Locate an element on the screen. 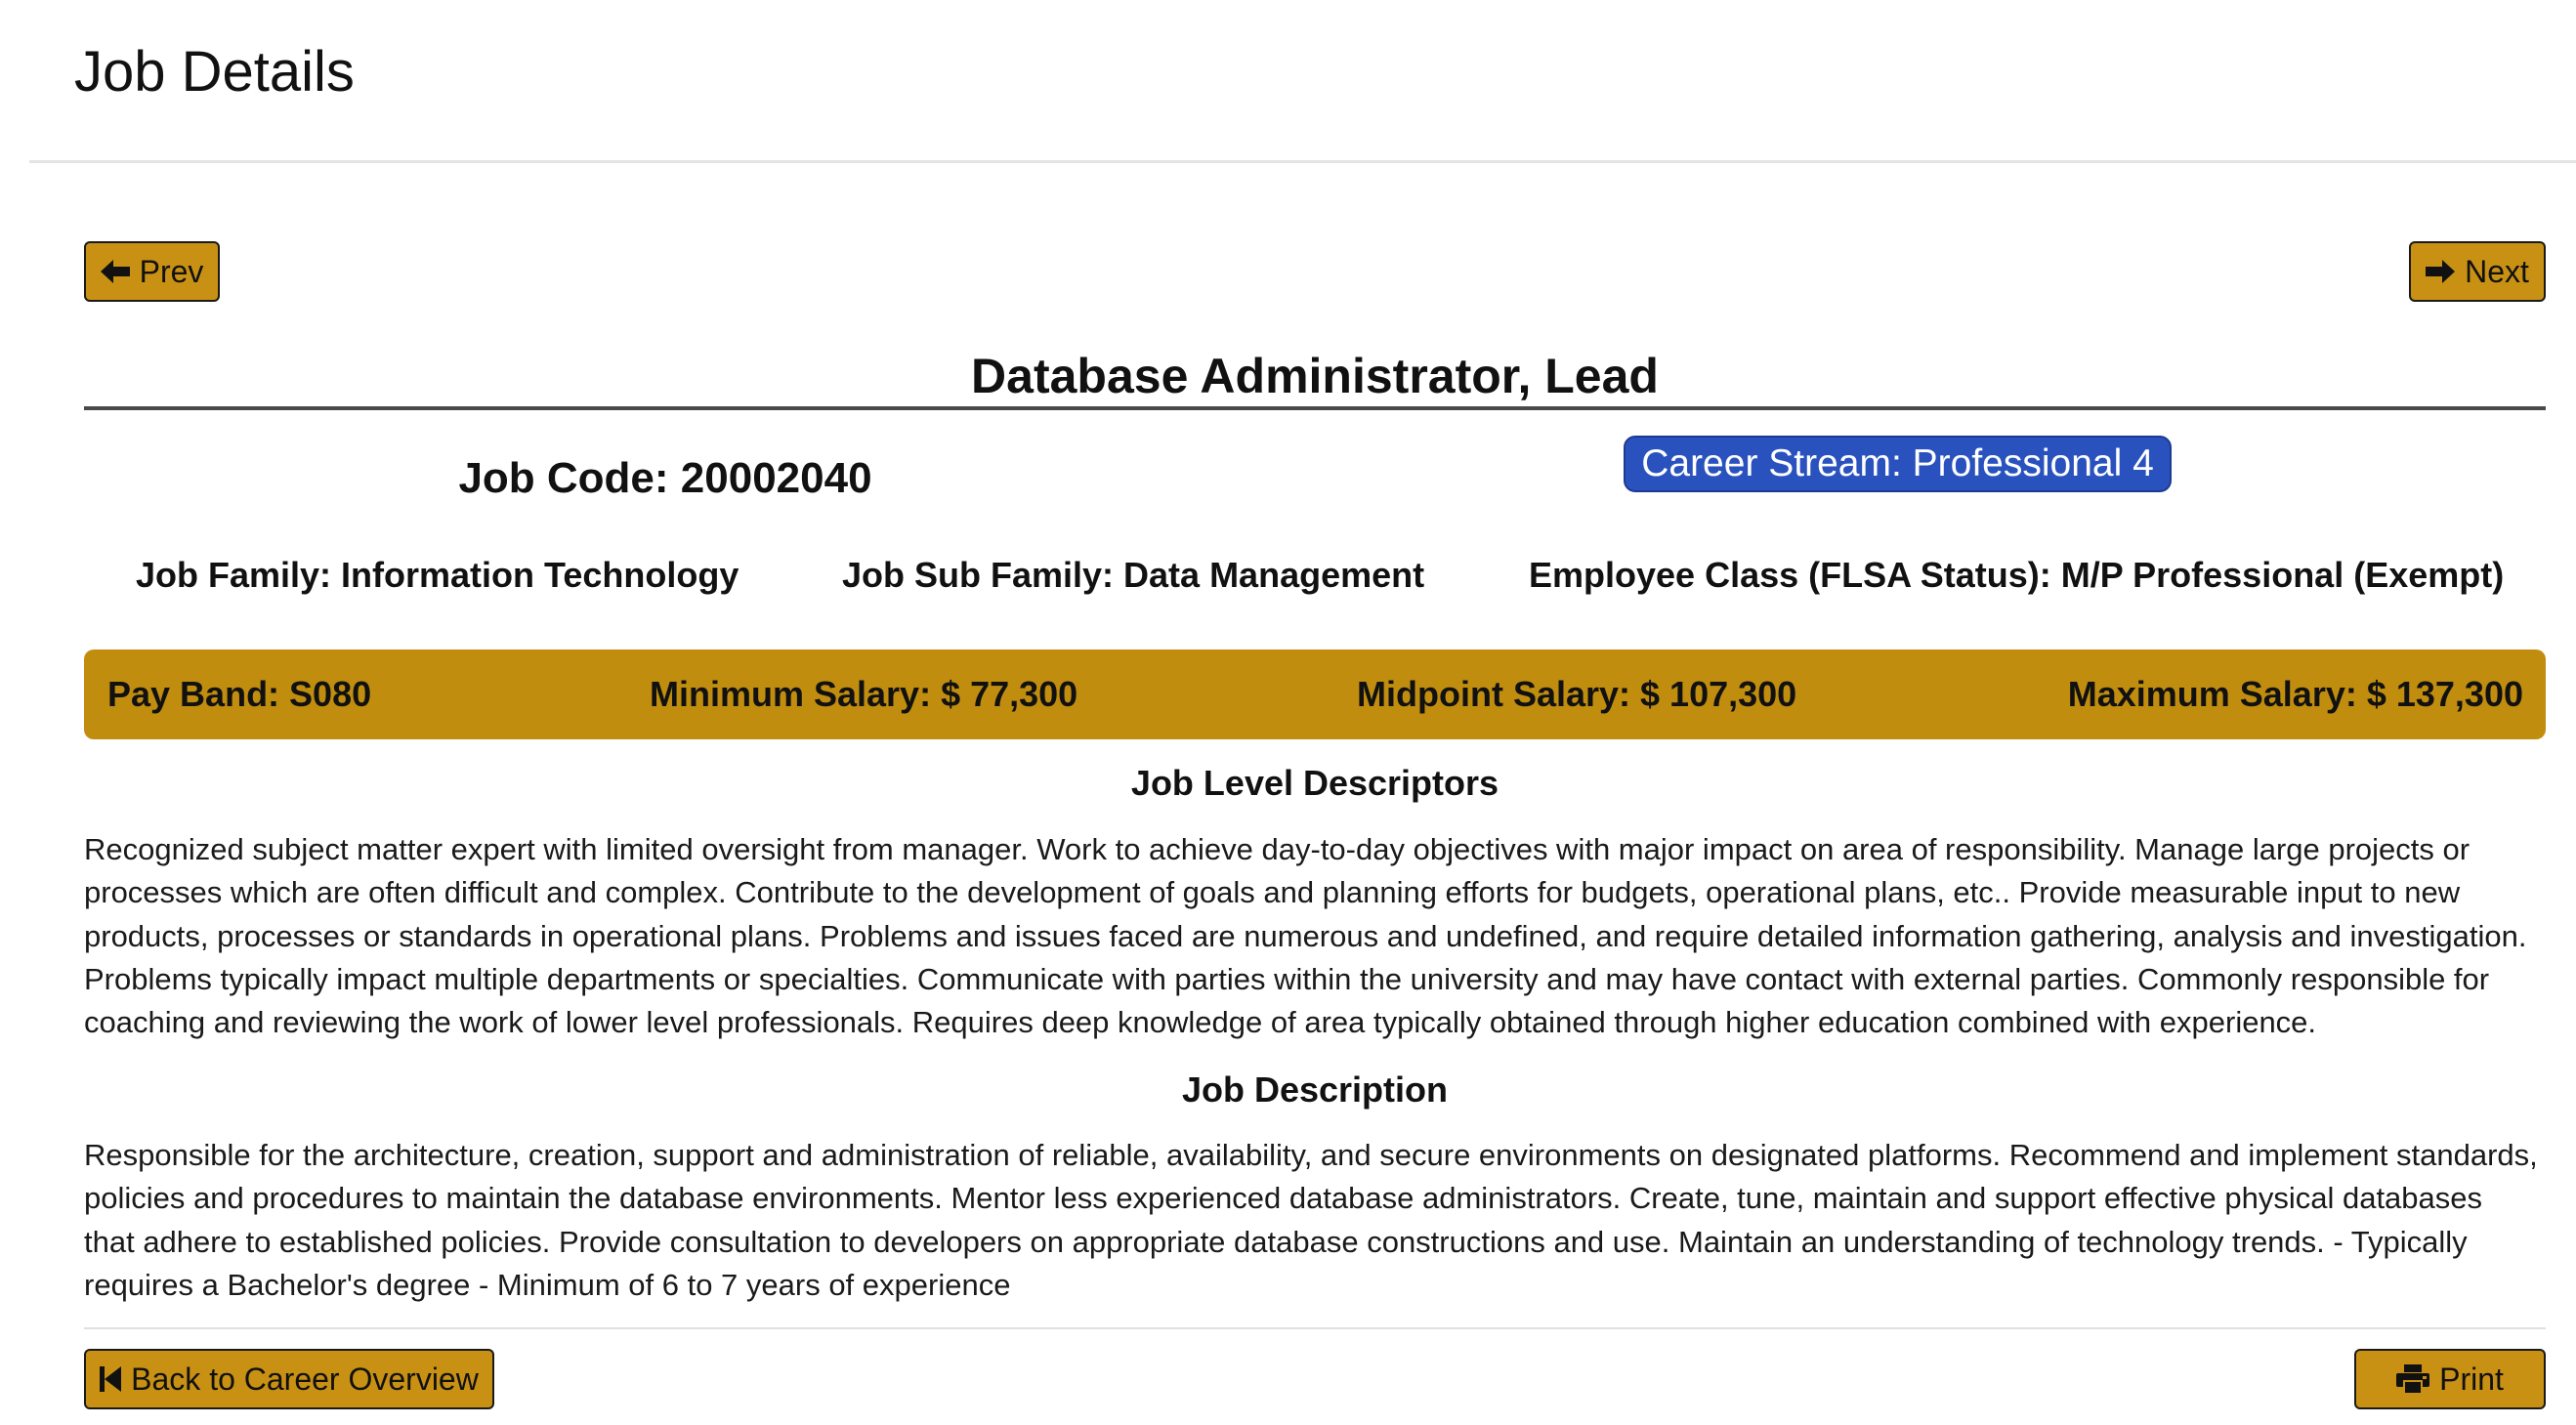  maximum-salary: Maximum Salary: $ 137,300 is located at coordinates (2295, 694).